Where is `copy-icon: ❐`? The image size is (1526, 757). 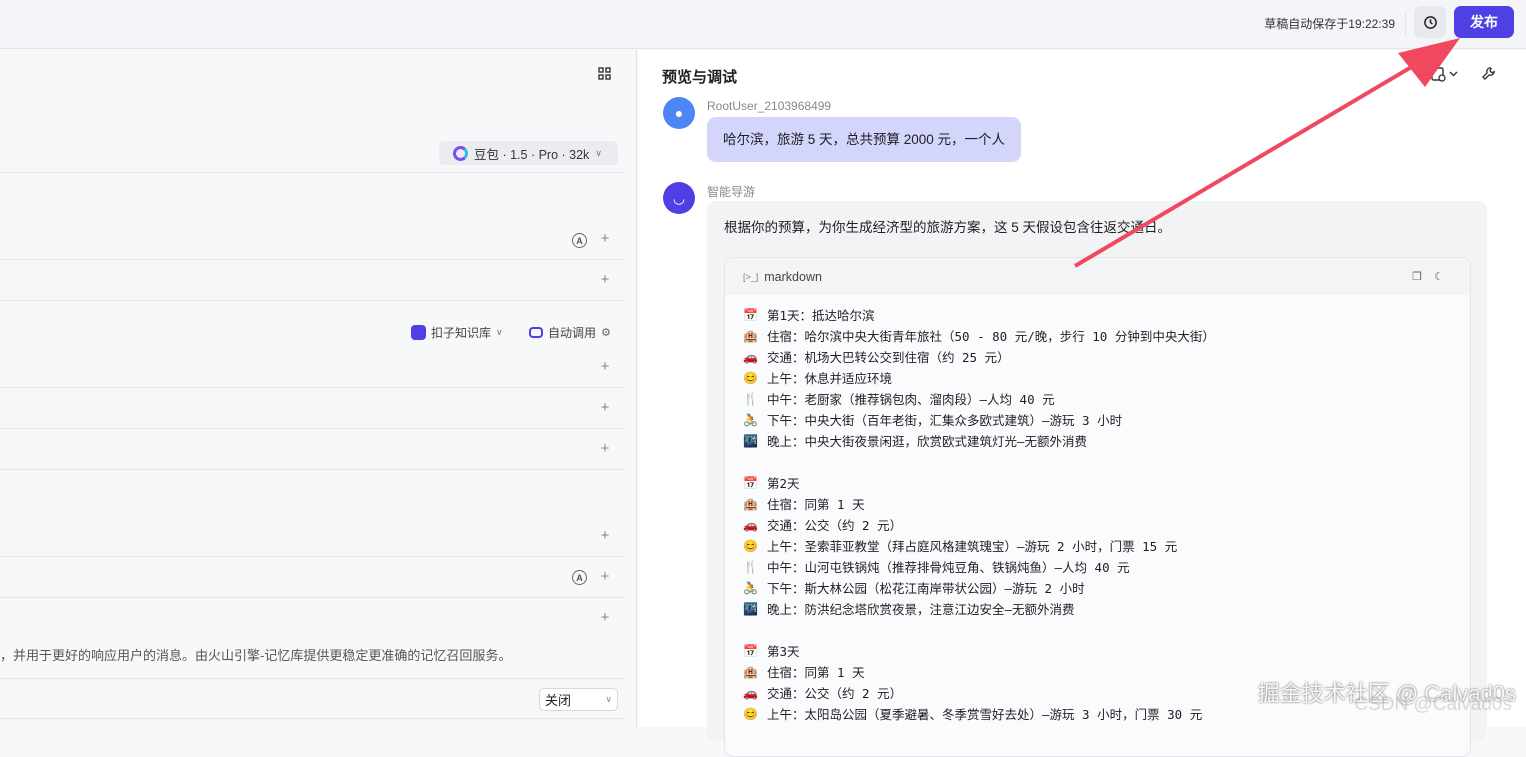
copy-icon: ❐ is located at coordinates (1417, 276).